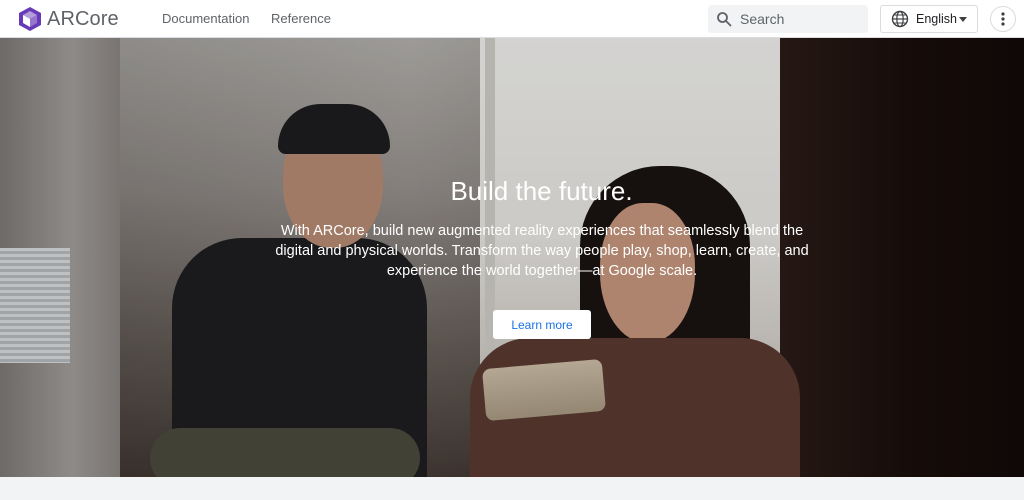 The width and height of the screenshot is (1024, 500). I want to click on language-label: English, so click(936, 19).